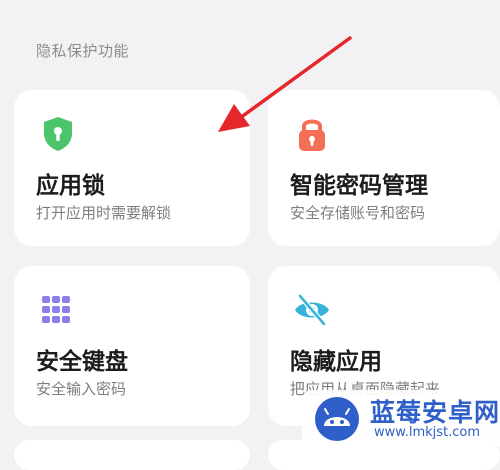 This screenshot has height=470, width=500. I want to click on app-lock-title: 应用锁, so click(70, 186).